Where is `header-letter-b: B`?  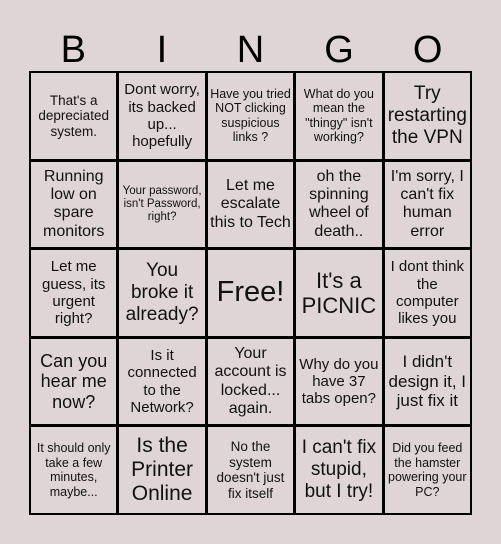 header-letter-b: B is located at coordinates (73, 50).